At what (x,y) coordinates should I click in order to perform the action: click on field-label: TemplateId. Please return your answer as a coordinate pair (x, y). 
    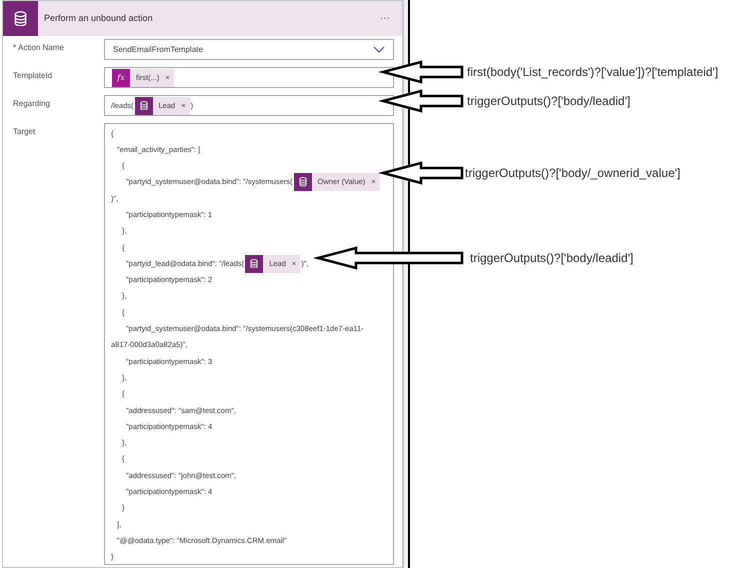
    Looking at the image, I should click on (33, 76).